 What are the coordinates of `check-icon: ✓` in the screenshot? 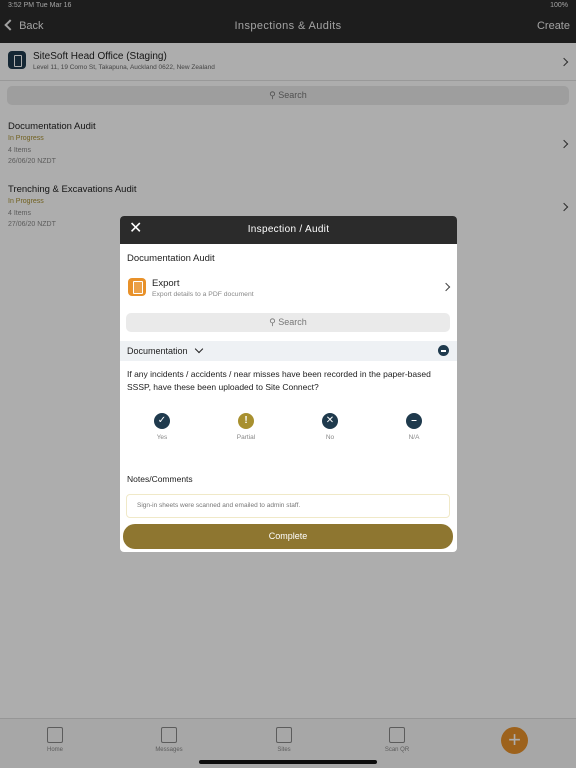 It's located at (162, 421).